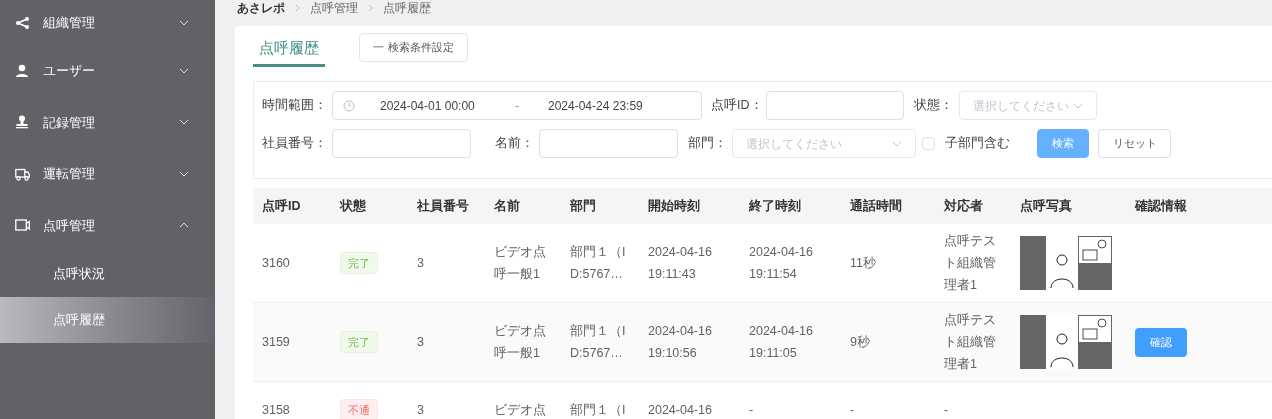 This screenshot has width=1272, height=419. I want to click on table-cell-text: 2024-04-16 19:10:56, so click(680, 342).